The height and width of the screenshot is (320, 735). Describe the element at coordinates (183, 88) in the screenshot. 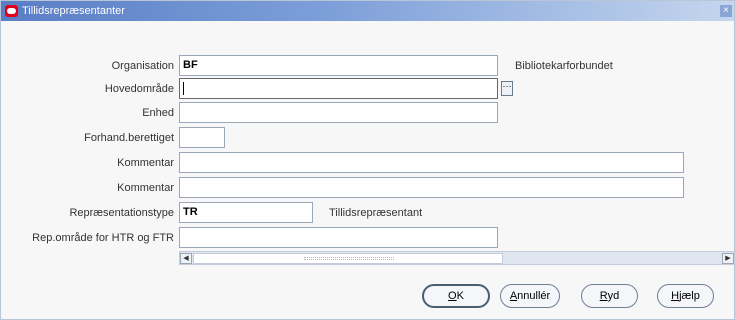

I see `text-caret` at that location.